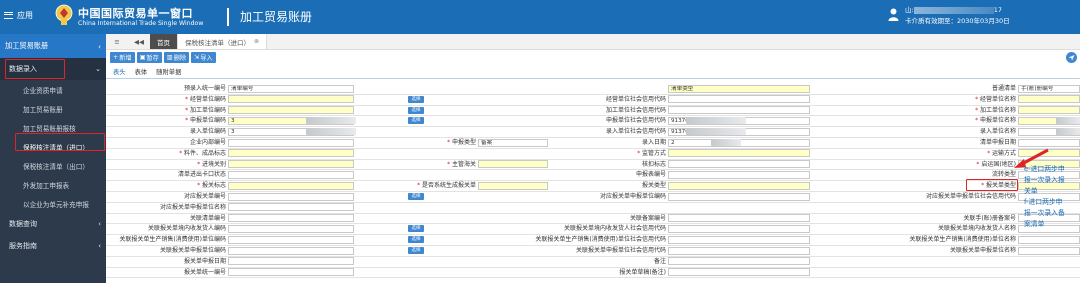 The height and width of the screenshot is (283, 1080). I want to click on tab-home: 首页, so click(164, 41).